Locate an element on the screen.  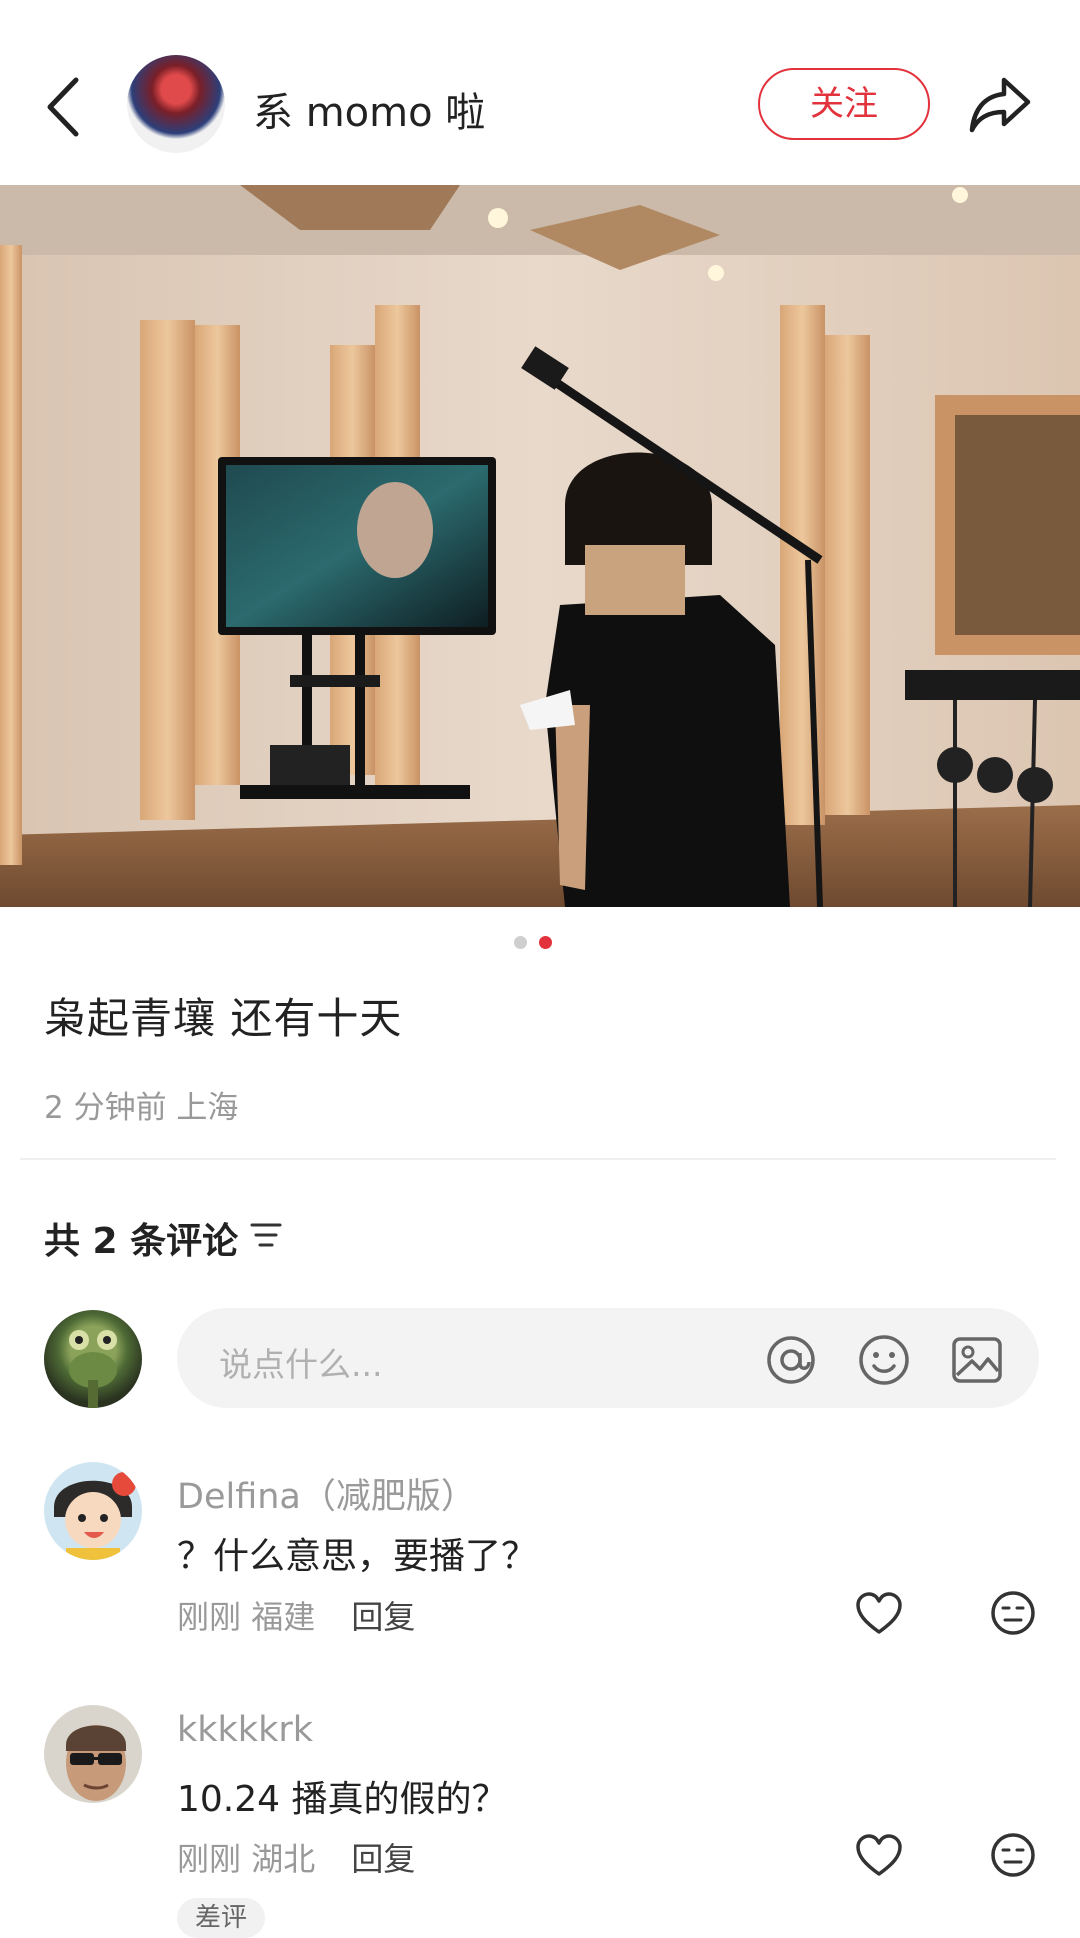
carousel-dot-active is located at coordinates (545, 942).